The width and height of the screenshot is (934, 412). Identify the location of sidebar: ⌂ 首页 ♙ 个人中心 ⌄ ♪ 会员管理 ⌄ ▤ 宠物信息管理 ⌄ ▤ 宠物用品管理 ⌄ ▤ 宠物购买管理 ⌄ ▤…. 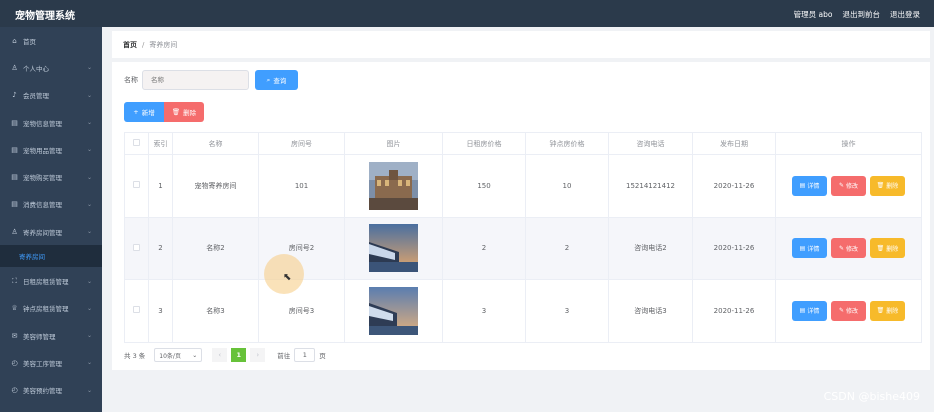
(51, 219).